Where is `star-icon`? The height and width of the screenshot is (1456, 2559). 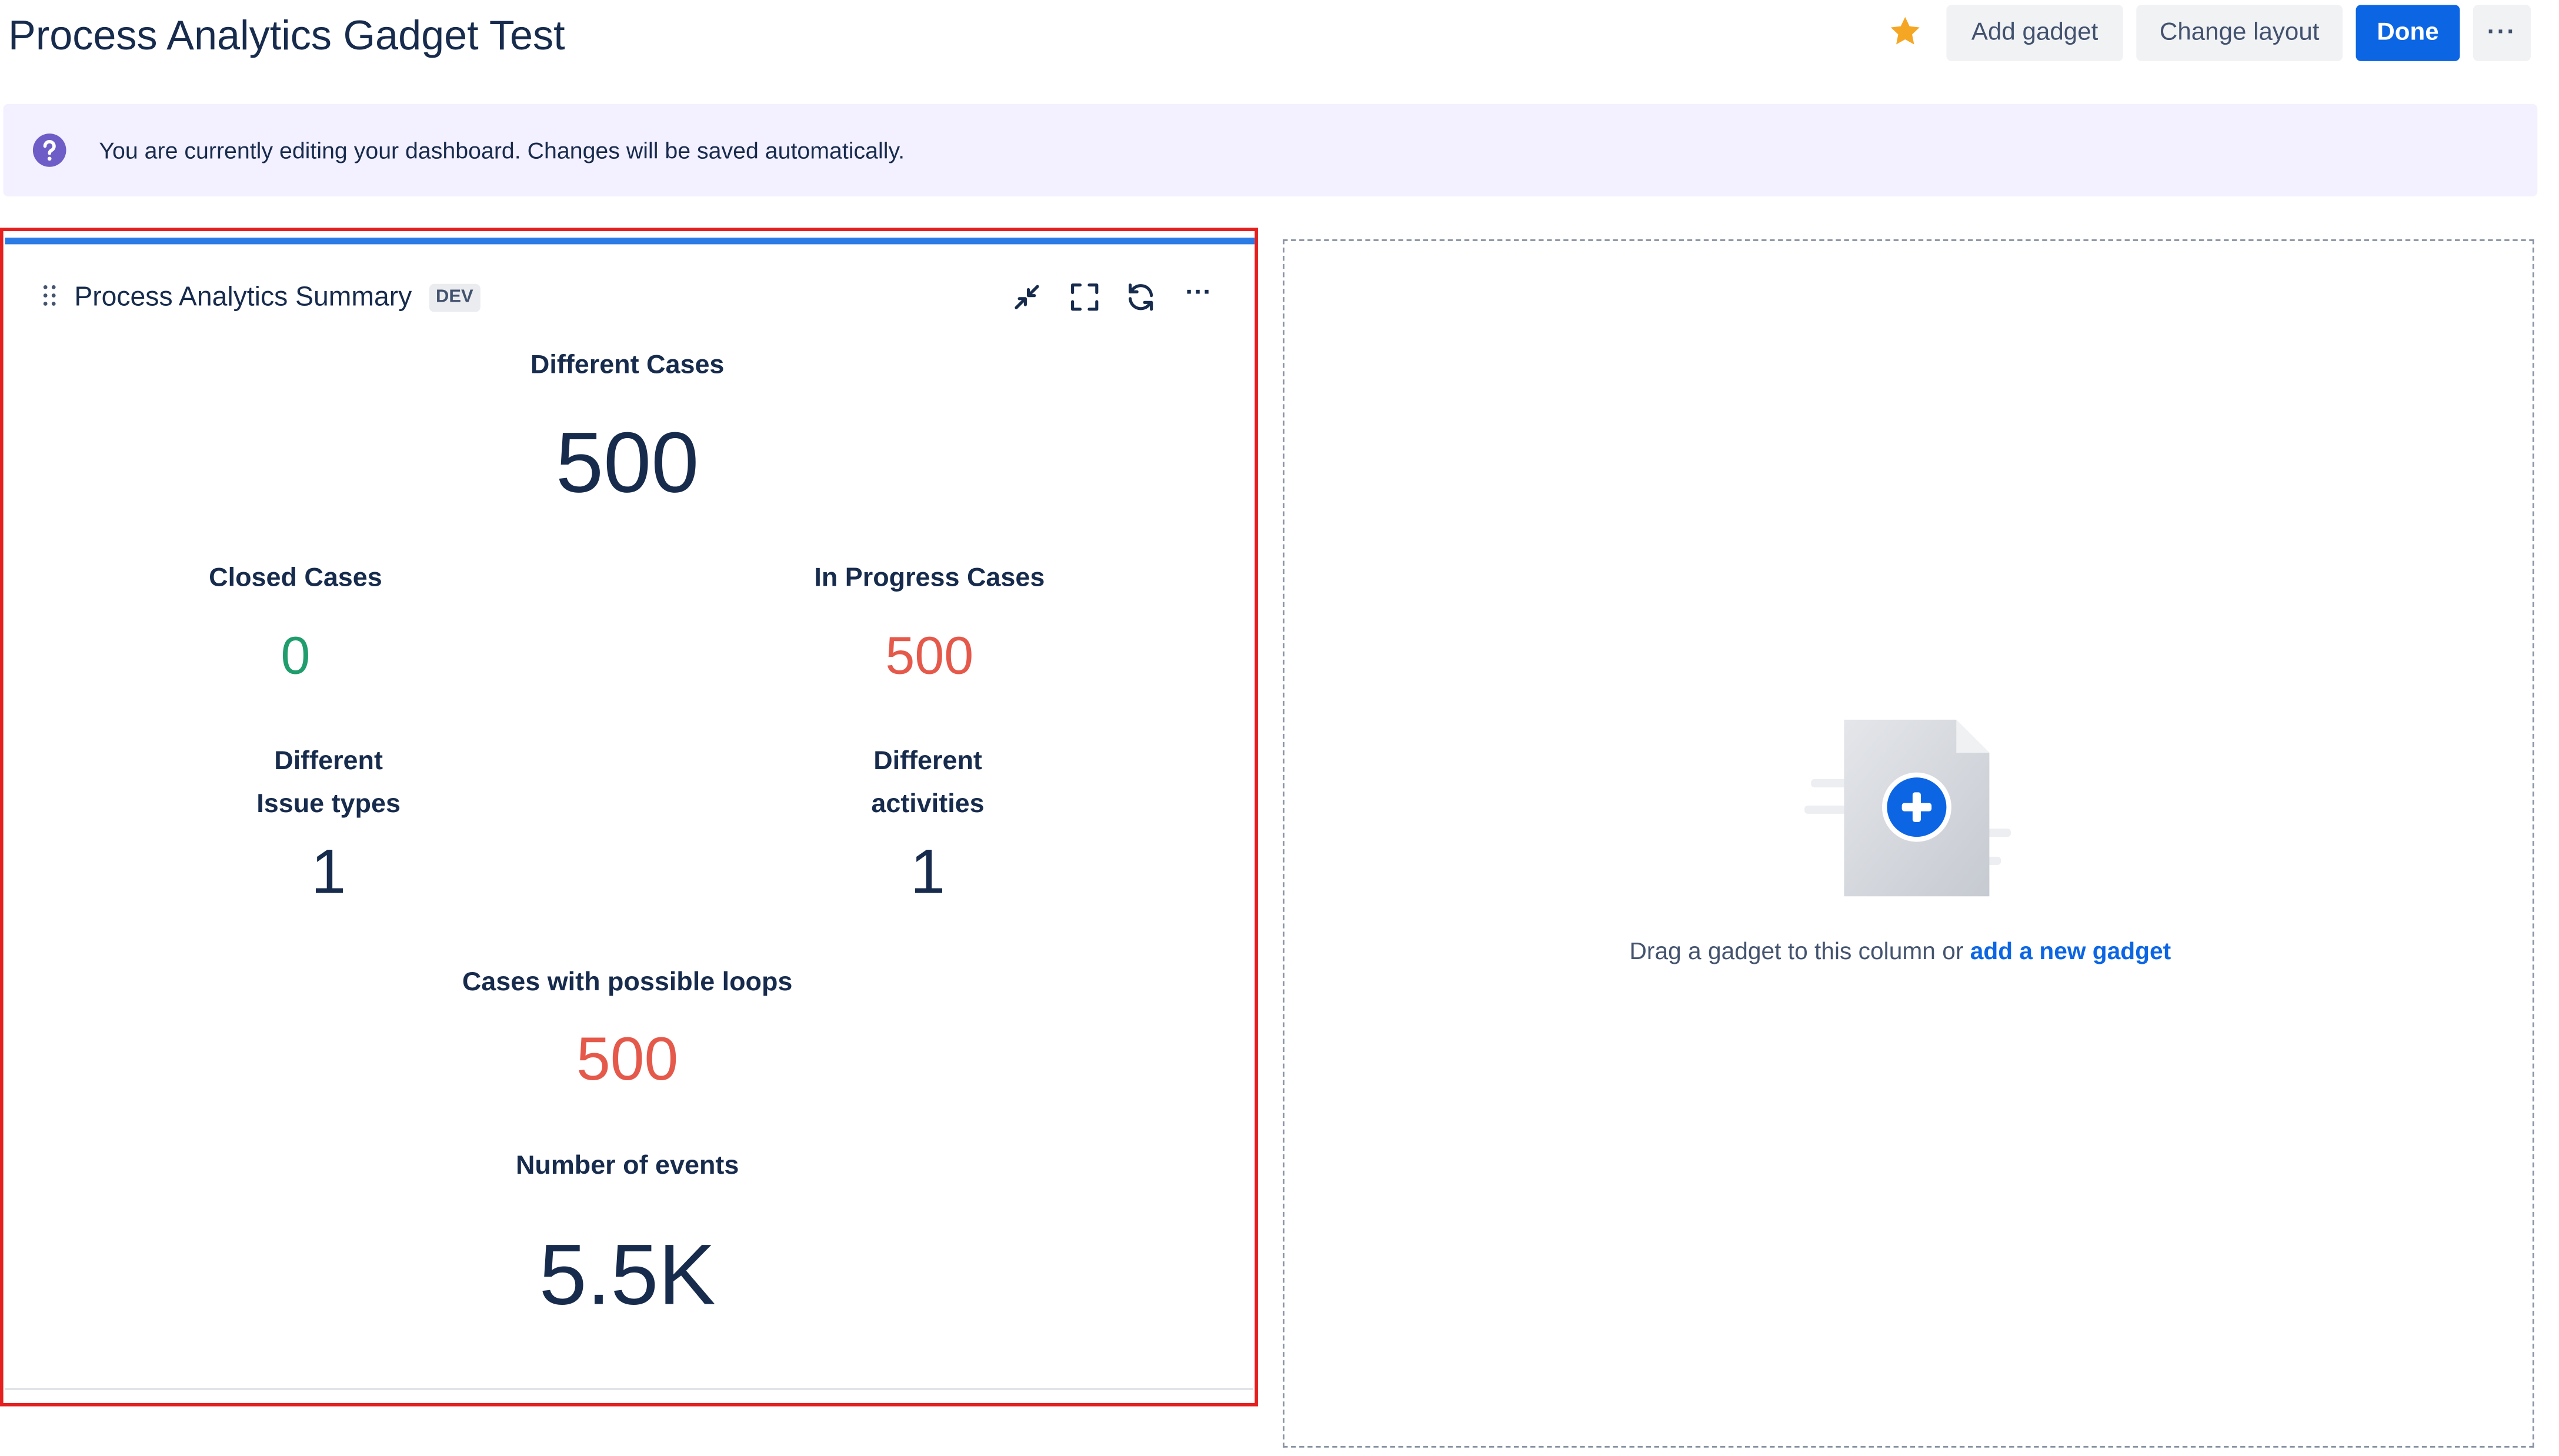 star-icon is located at coordinates (1905, 31).